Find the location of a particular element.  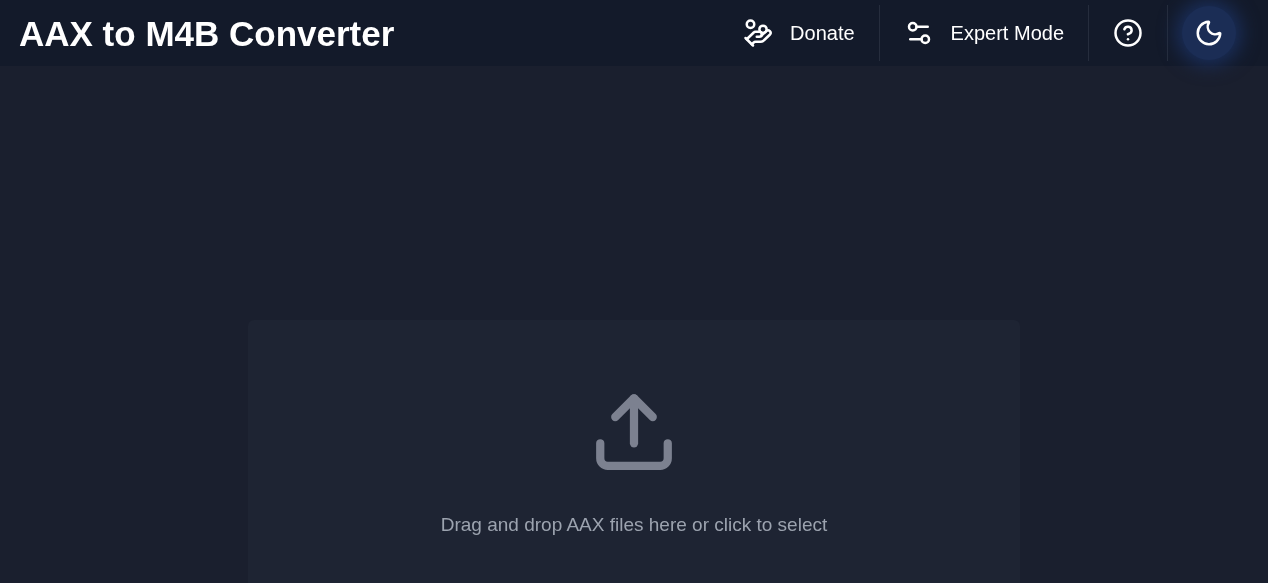

donate-hand-icon is located at coordinates (758, 33).